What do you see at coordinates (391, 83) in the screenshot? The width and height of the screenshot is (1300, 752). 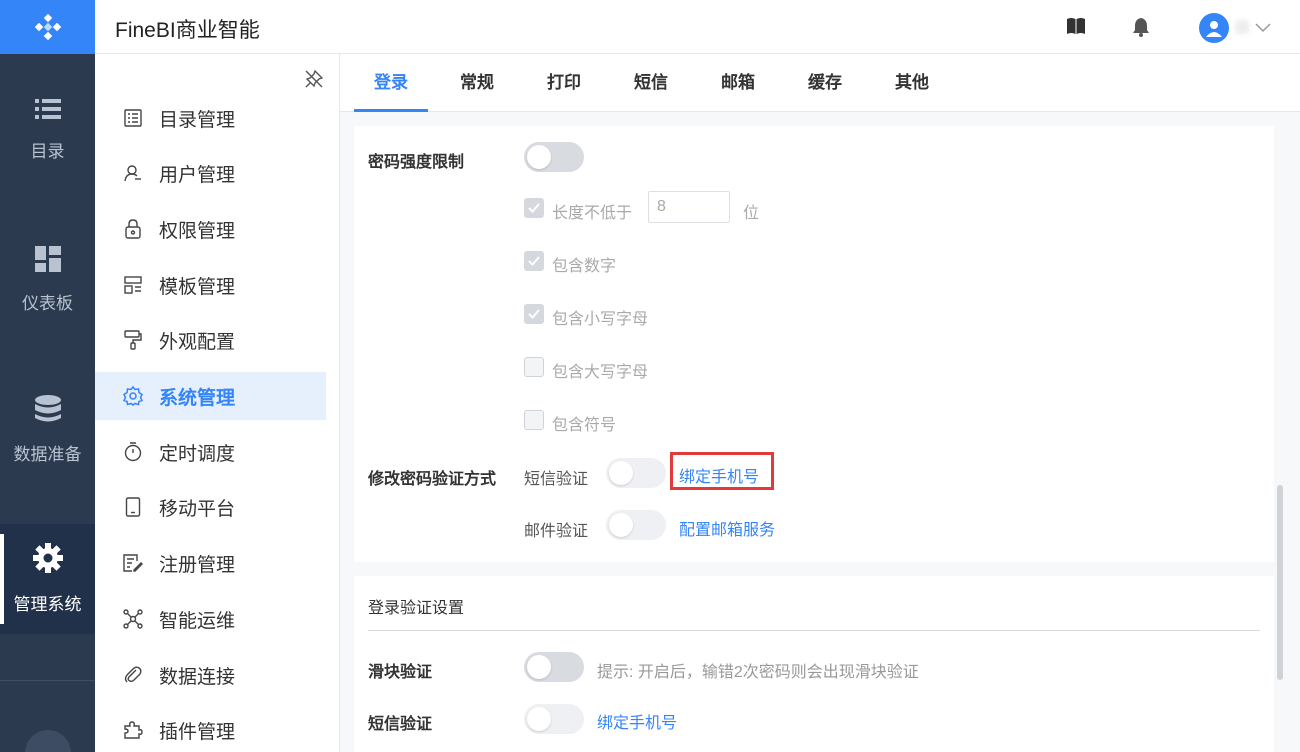 I see `tab-login: 登录` at bounding box center [391, 83].